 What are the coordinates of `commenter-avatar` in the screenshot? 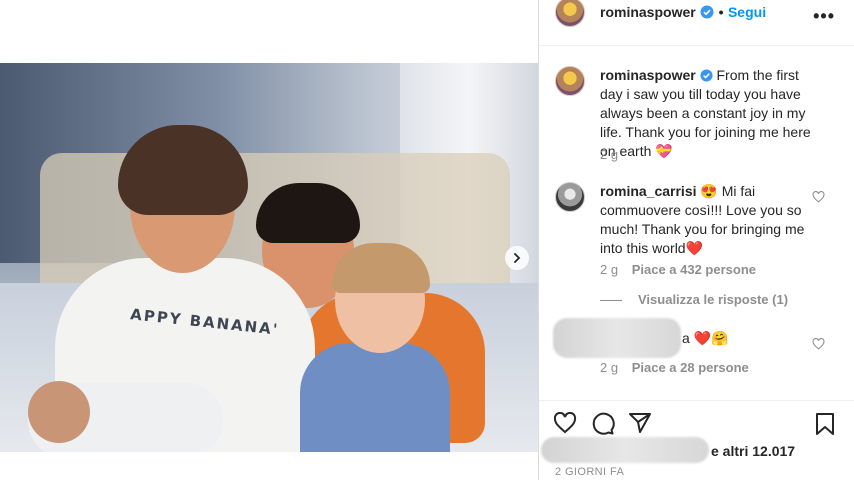 It's located at (570, 197).